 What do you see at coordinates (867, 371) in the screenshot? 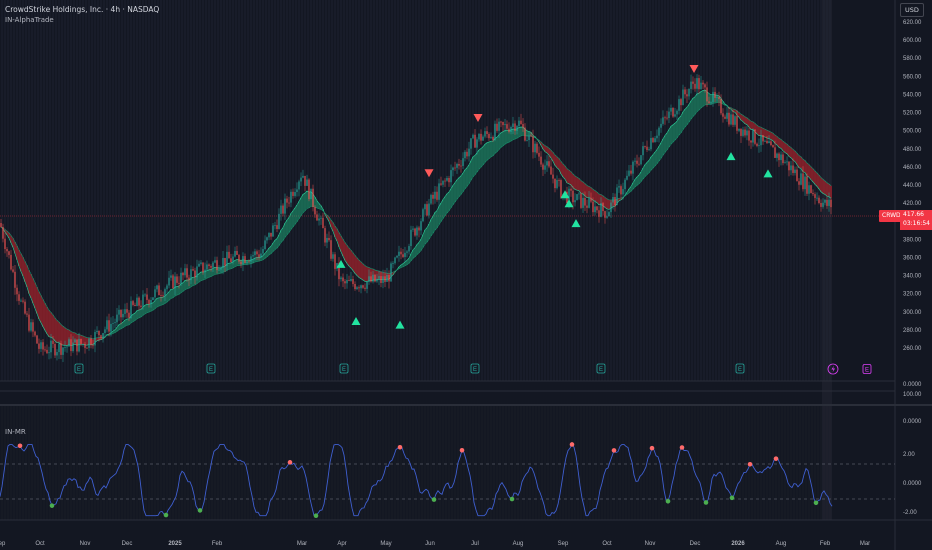
I see `earnings-upcoming-label: E` at bounding box center [867, 371].